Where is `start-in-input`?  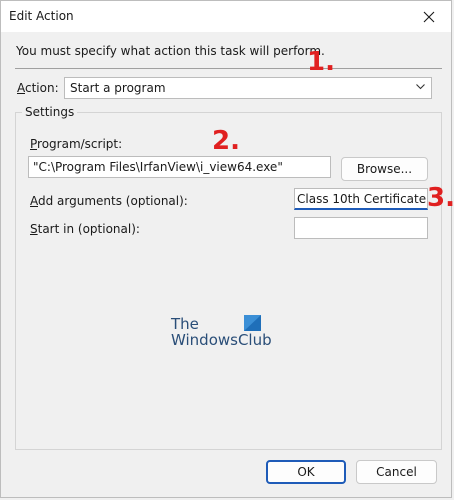
start-in-input is located at coordinates (361, 228).